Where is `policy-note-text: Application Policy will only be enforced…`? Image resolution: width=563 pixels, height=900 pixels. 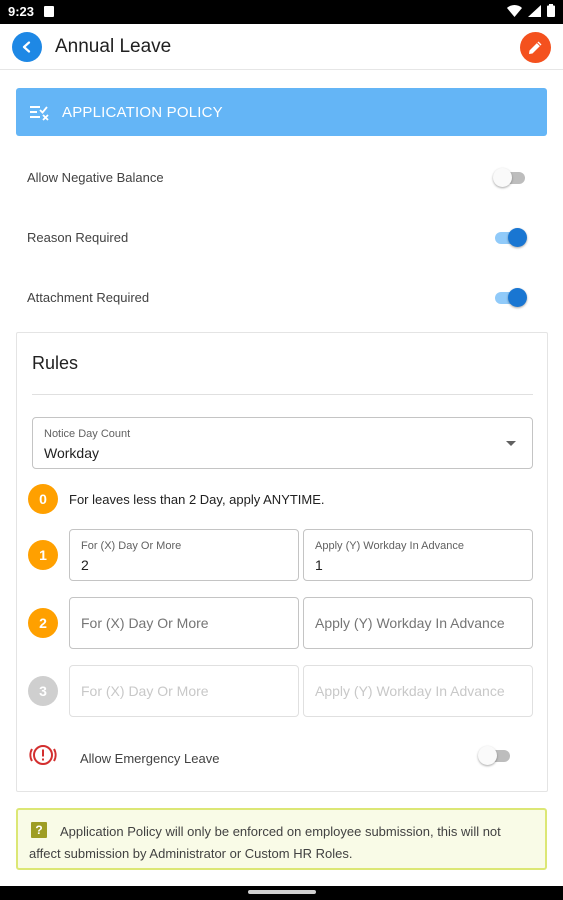 policy-note-text: Application Policy will only be enforced… is located at coordinates (265, 842).